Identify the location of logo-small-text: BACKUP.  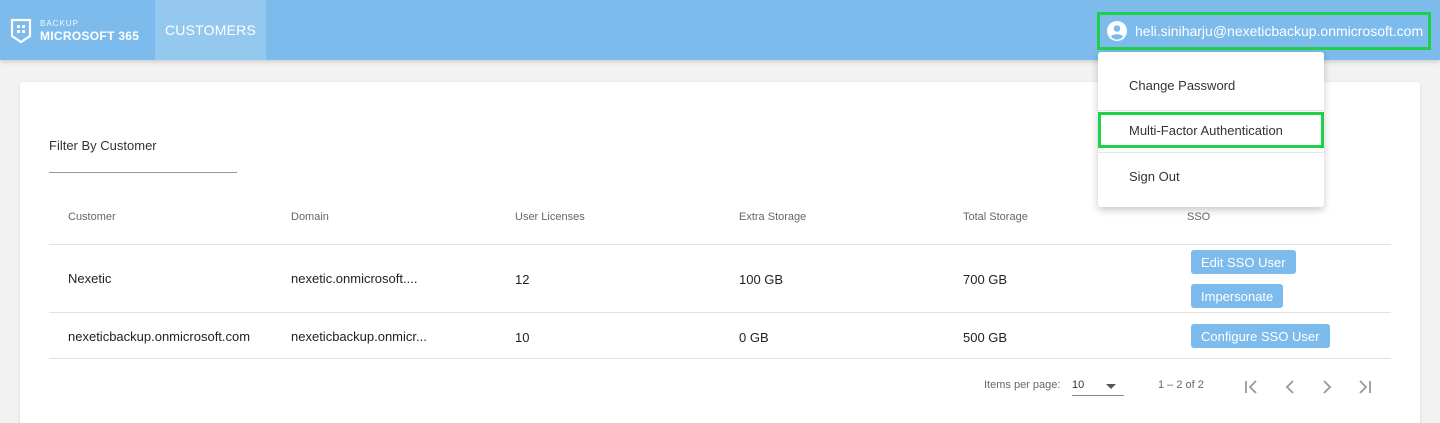
(59, 23).